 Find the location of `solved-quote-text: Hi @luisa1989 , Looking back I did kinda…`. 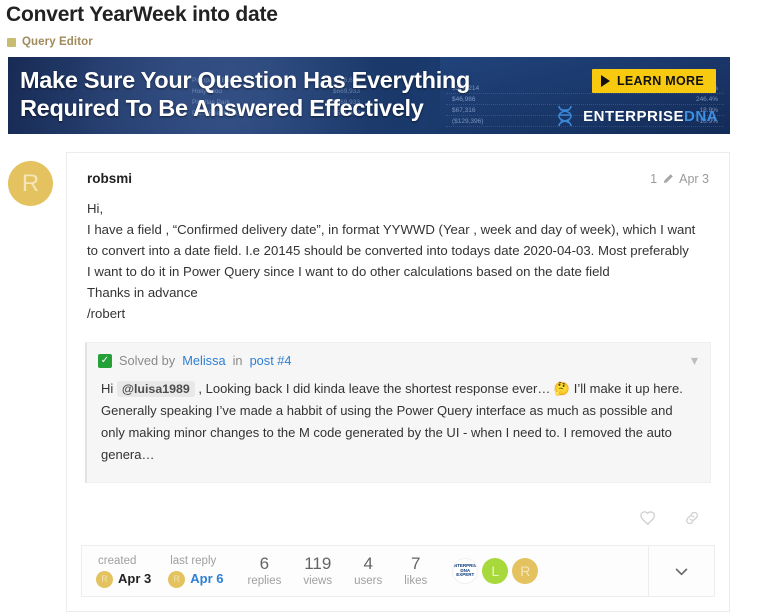

solved-quote-text: Hi @luisa1989 , Looking back I did kinda… is located at coordinates (398, 429).